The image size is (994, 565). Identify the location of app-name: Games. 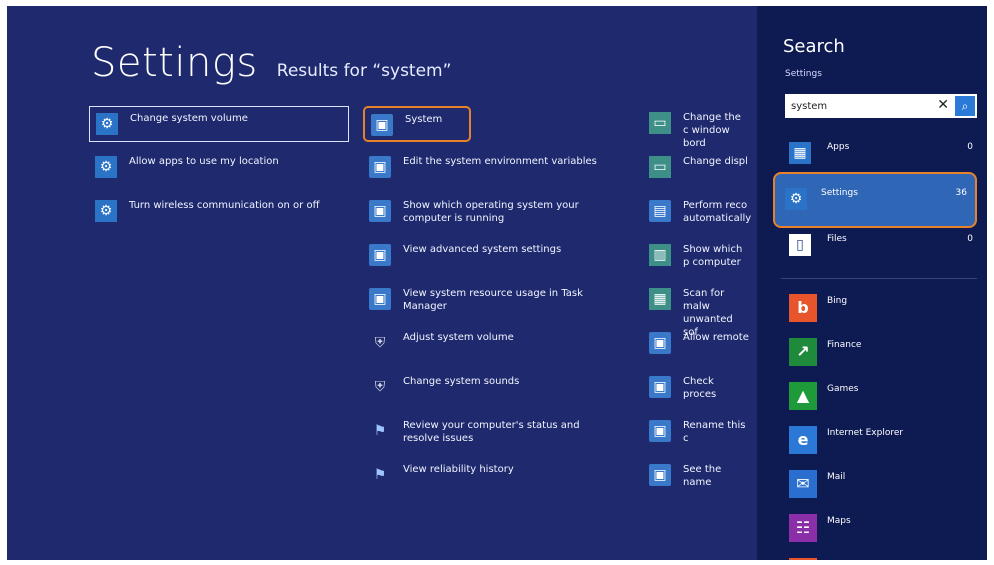
(843, 389).